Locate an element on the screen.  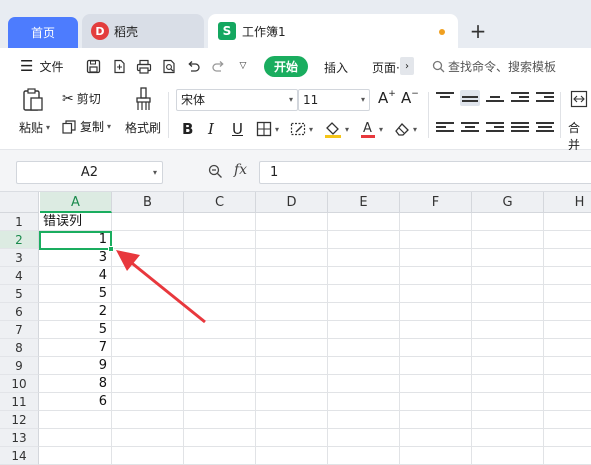
indent-decrease-icon is located at coordinates (520, 98).